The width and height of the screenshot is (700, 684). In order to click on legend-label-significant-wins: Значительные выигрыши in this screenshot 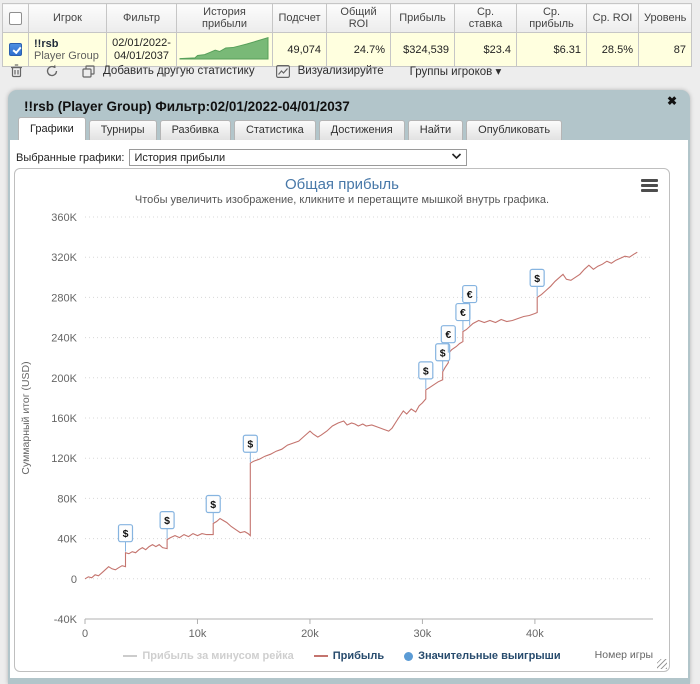, I will do `click(489, 656)`.